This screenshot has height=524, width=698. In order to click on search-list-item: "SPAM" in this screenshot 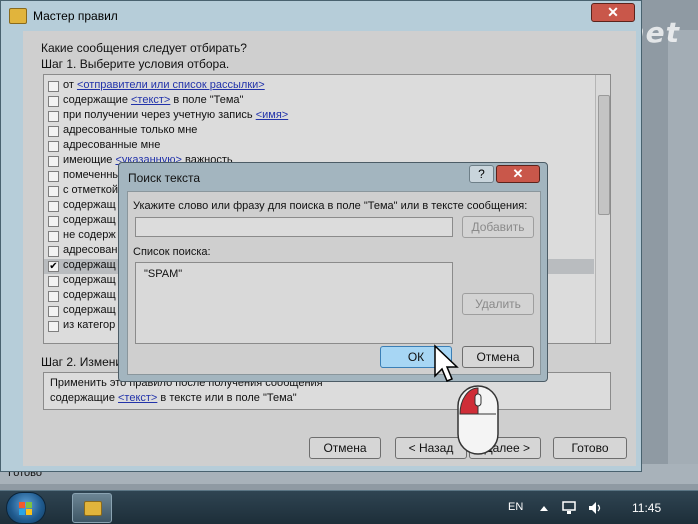, I will do `click(163, 274)`.